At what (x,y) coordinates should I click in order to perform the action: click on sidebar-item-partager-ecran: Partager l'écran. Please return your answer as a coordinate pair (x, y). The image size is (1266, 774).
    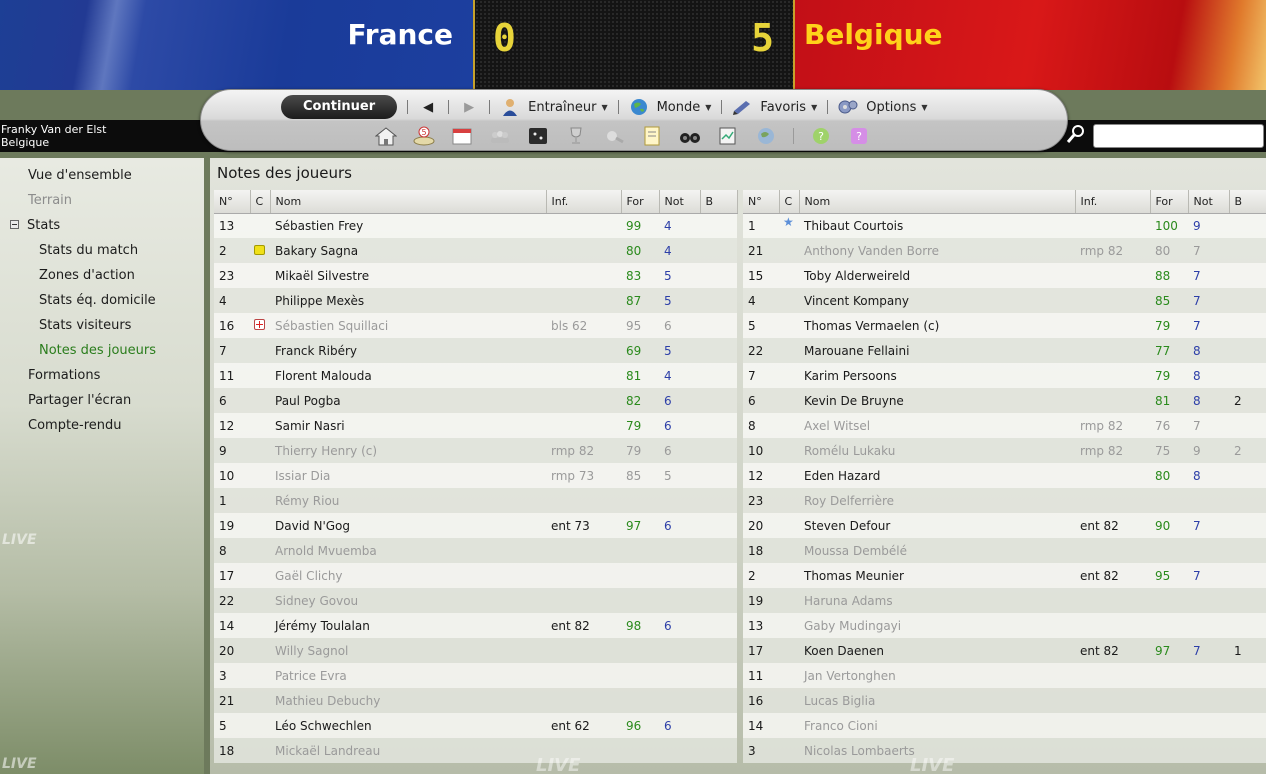
    Looking at the image, I should click on (102, 400).